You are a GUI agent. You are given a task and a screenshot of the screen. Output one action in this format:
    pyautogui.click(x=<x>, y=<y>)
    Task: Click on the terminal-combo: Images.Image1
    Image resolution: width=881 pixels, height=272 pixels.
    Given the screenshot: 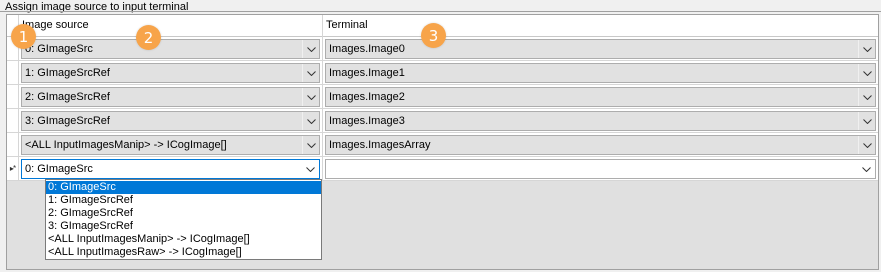 What is the action you would take?
    pyautogui.click(x=600, y=73)
    